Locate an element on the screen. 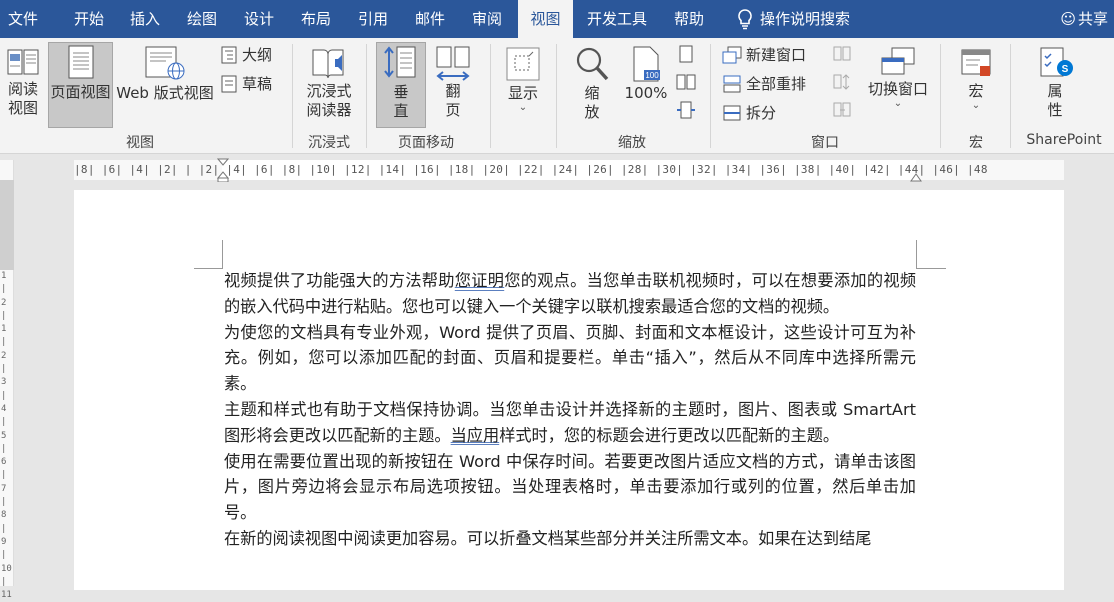 The image size is (1114, 602). print-layout-button: 页面视图 is located at coordinates (80, 85).